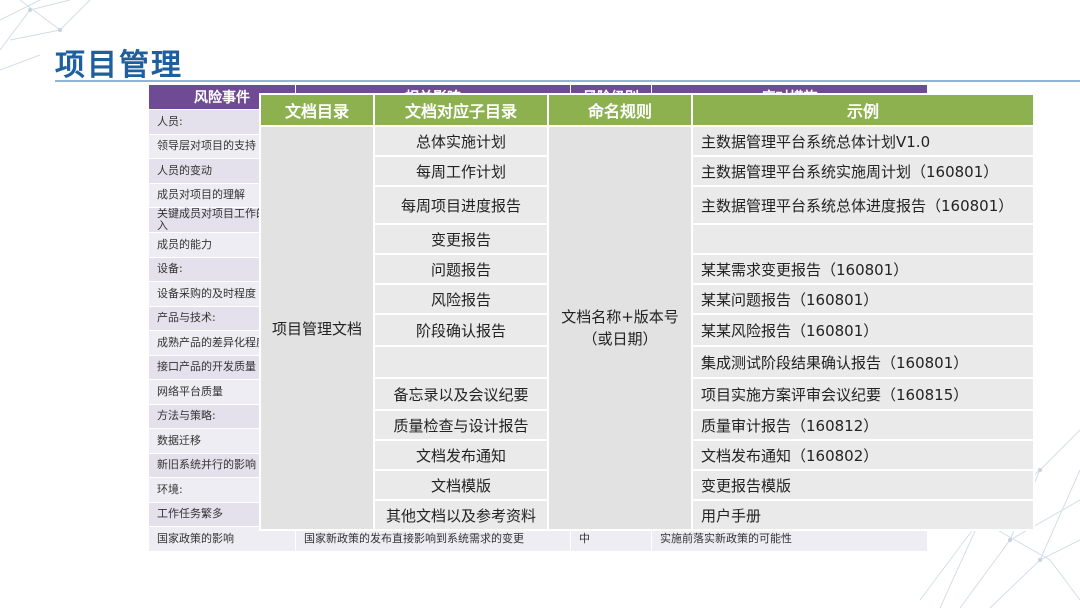 This screenshot has width=1080, height=608. Describe the element at coordinates (461, 269) in the screenshot. I see `doc-subcategory-cell: 问题报告` at that location.